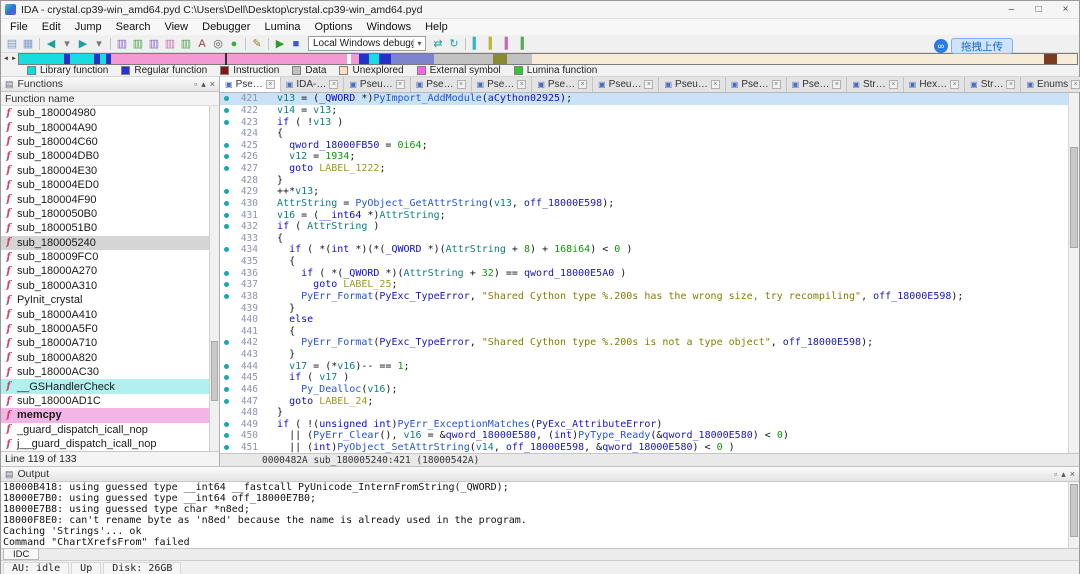 Image resolution: width=1080 pixels, height=574 pixels. What do you see at coordinates (509, 44) in the screenshot?
I see `stack-trace-icon: ▍` at bounding box center [509, 44].